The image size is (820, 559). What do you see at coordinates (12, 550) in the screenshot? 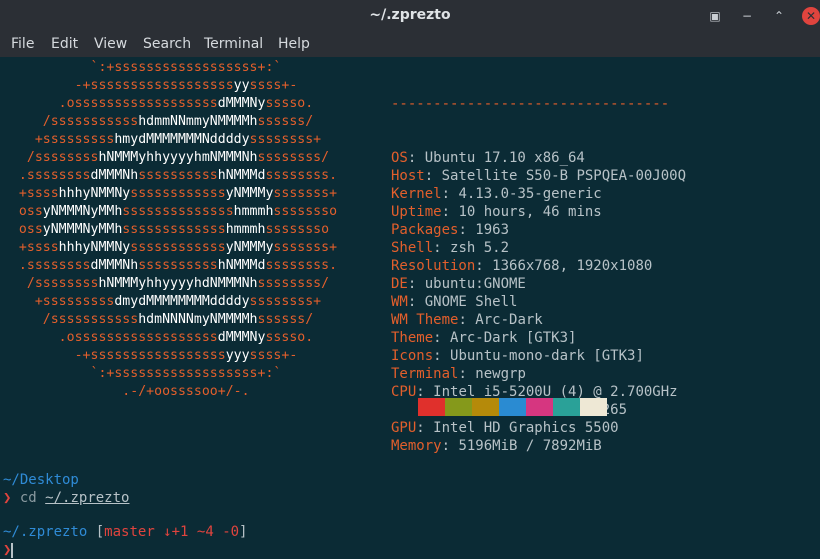
I see `text-cursor` at bounding box center [12, 550].